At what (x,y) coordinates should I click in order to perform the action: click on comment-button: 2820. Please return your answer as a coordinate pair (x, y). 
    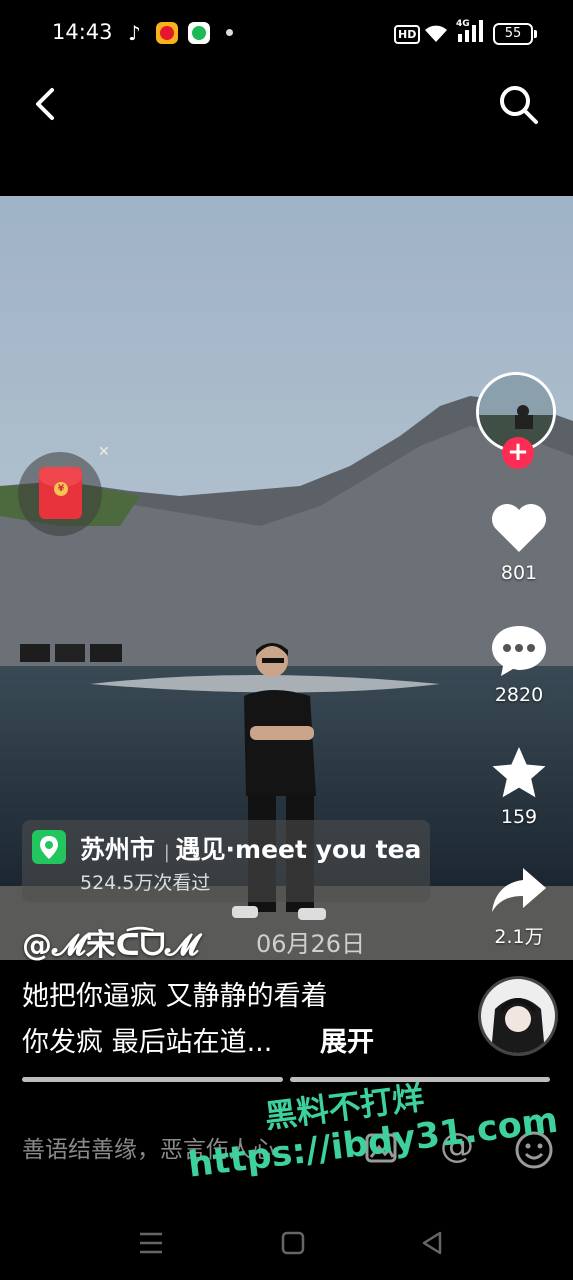
    Looking at the image, I should click on (519, 664).